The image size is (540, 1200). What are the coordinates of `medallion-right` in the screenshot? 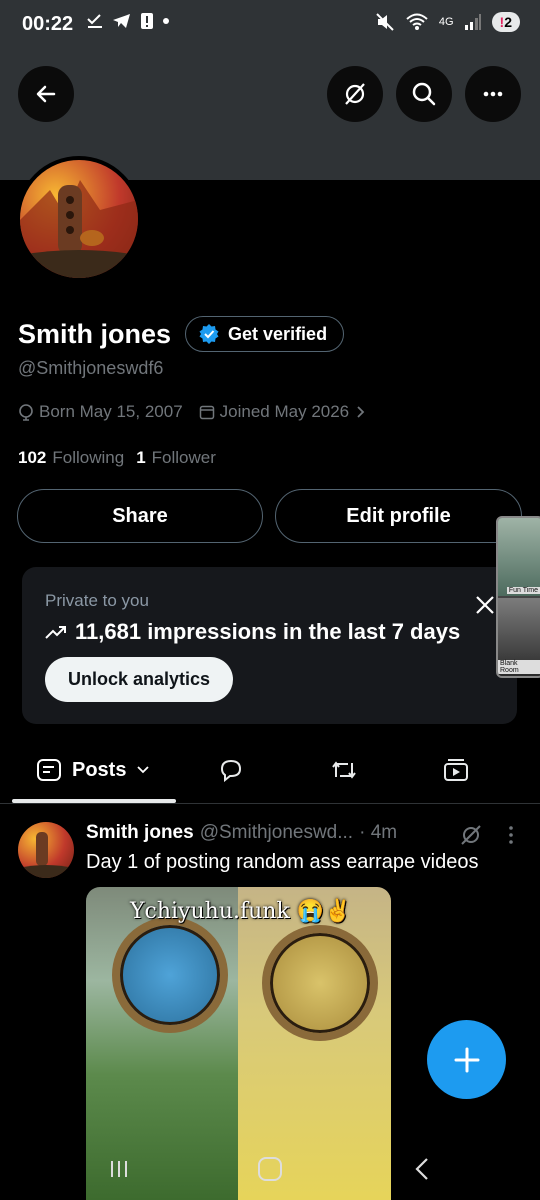 It's located at (320, 983).